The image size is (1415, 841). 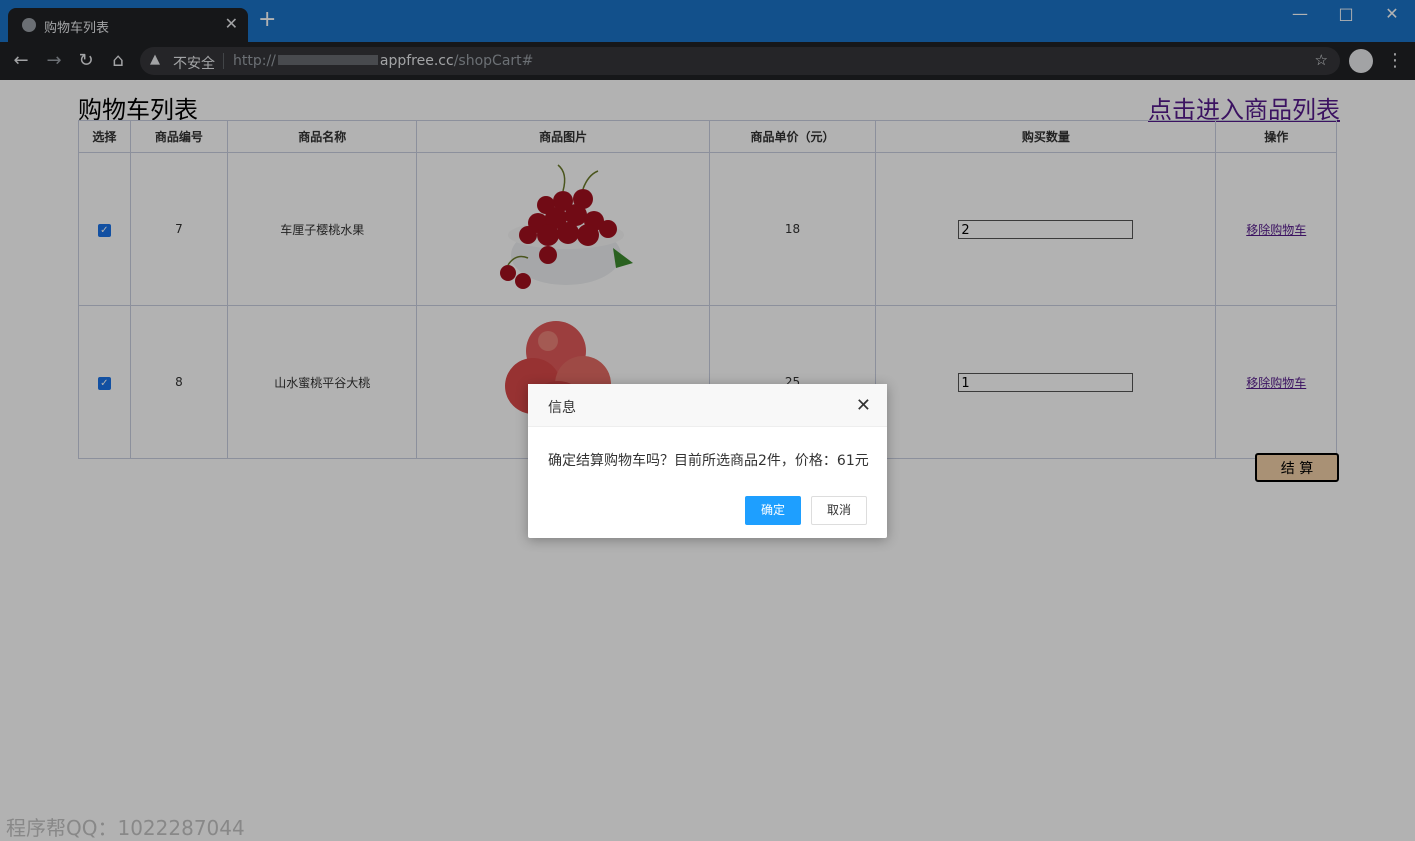 What do you see at coordinates (125, 828) in the screenshot?
I see `watermark-text: 程序帮QQ：1022287044` at bounding box center [125, 828].